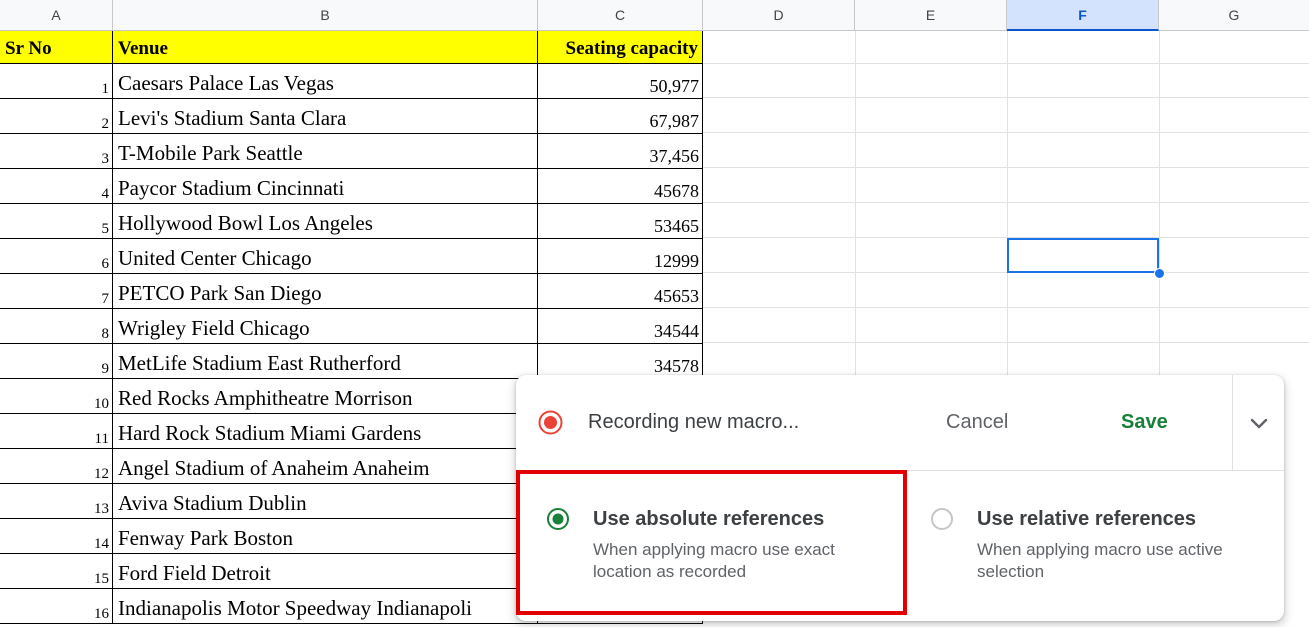  What do you see at coordinates (101, 544) in the screenshot?
I see `sr-no-value: 14` at bounding box center [101, 544].